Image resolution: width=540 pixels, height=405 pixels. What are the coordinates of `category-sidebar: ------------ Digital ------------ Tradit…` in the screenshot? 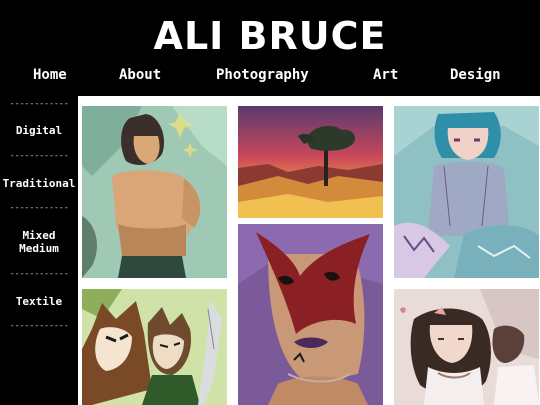 It's located at (39, 250).